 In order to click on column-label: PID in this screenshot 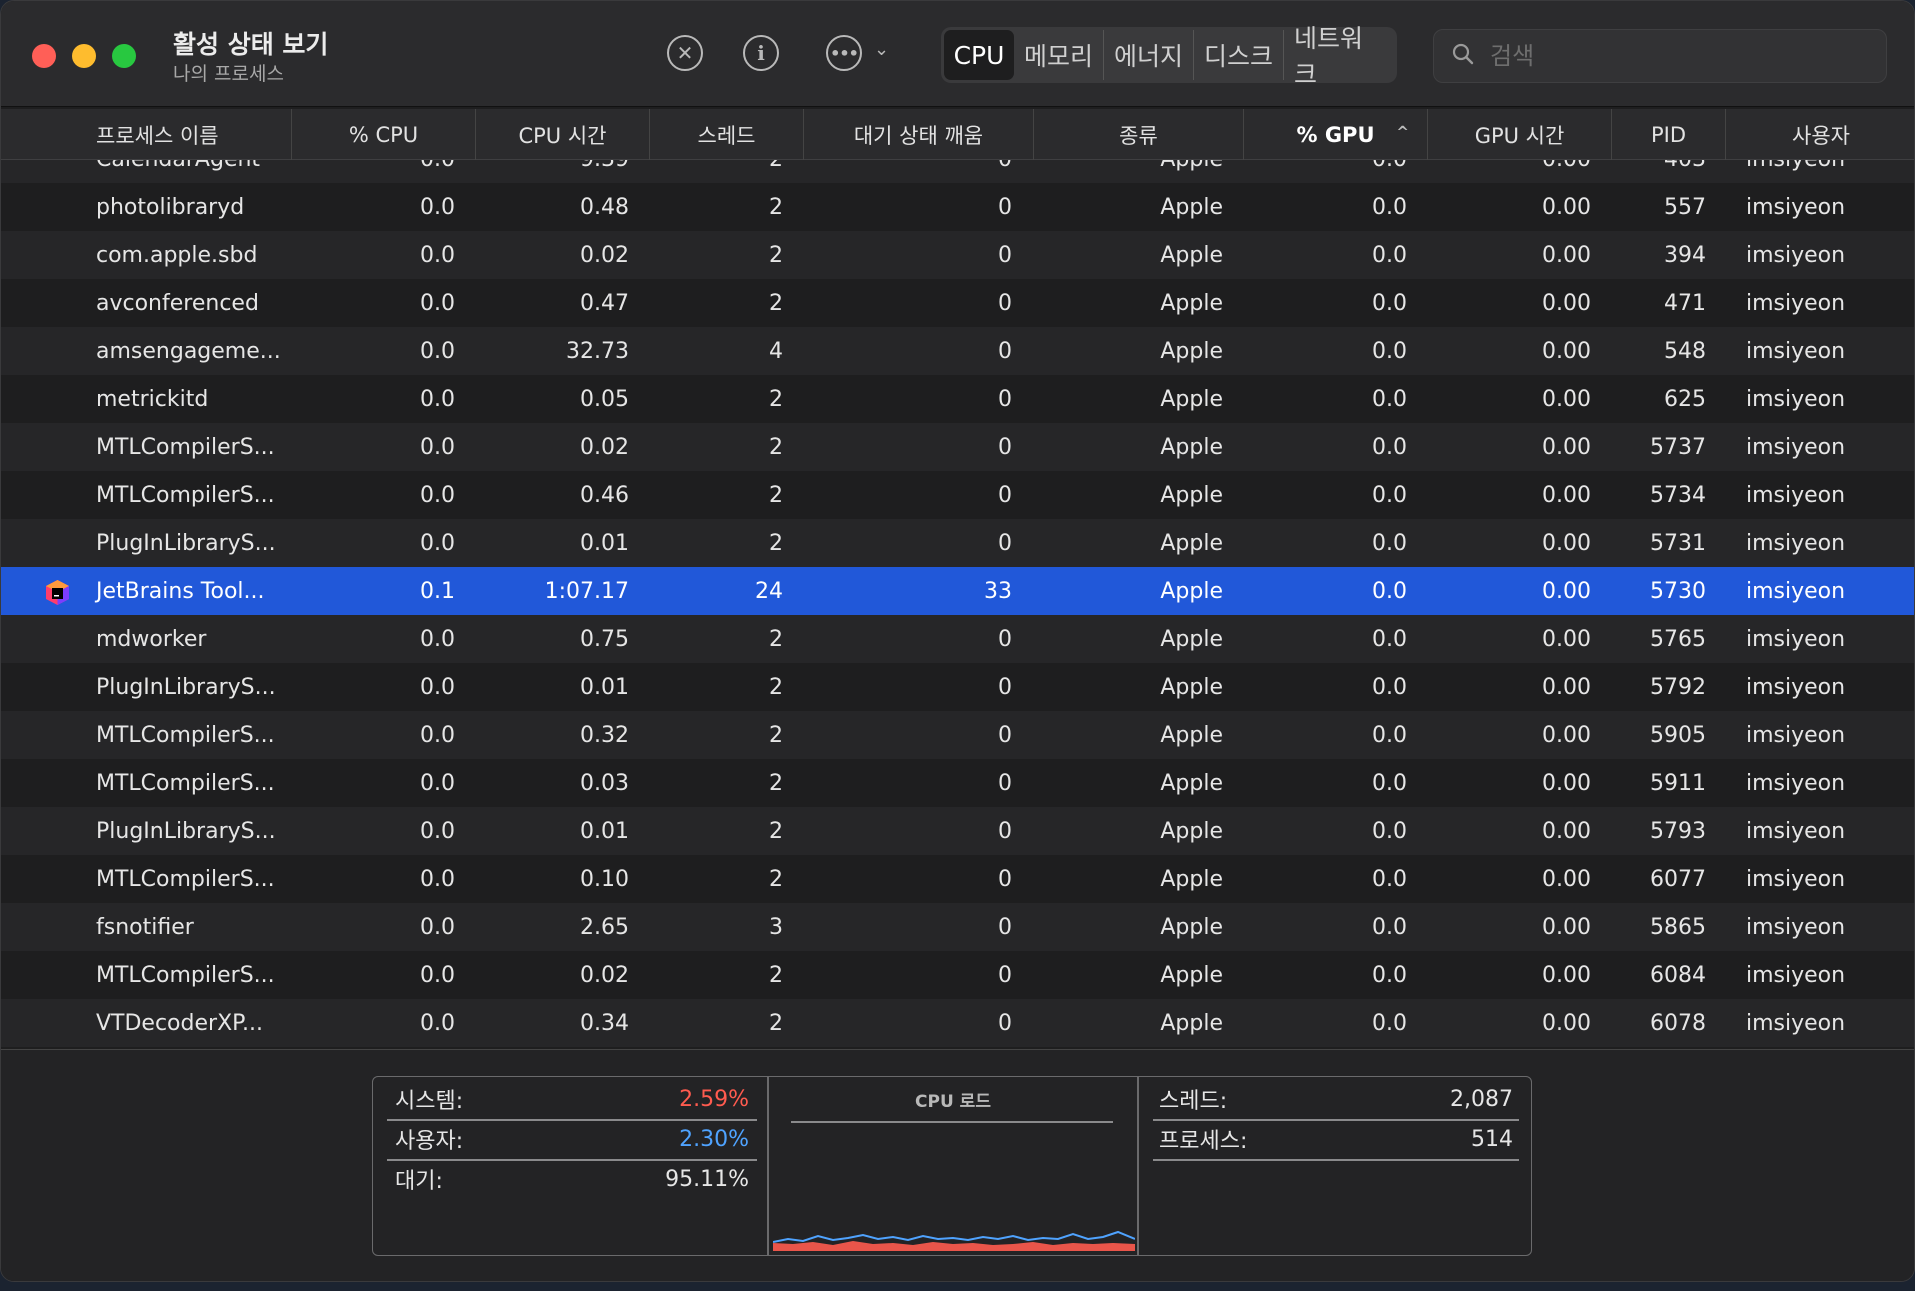, I will do `click(1668, 134)`.